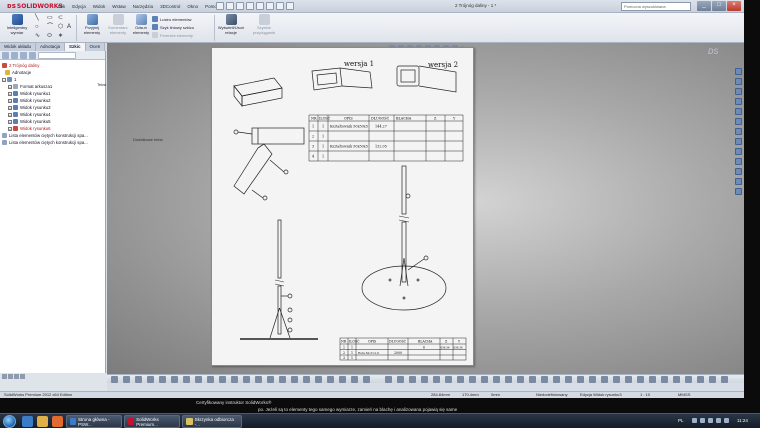  What do you see at coordinates (52, 86) in the screenshot?
I see `tree-item-sheet-format: + Format arkusza1` at bounding box center [52, 86].